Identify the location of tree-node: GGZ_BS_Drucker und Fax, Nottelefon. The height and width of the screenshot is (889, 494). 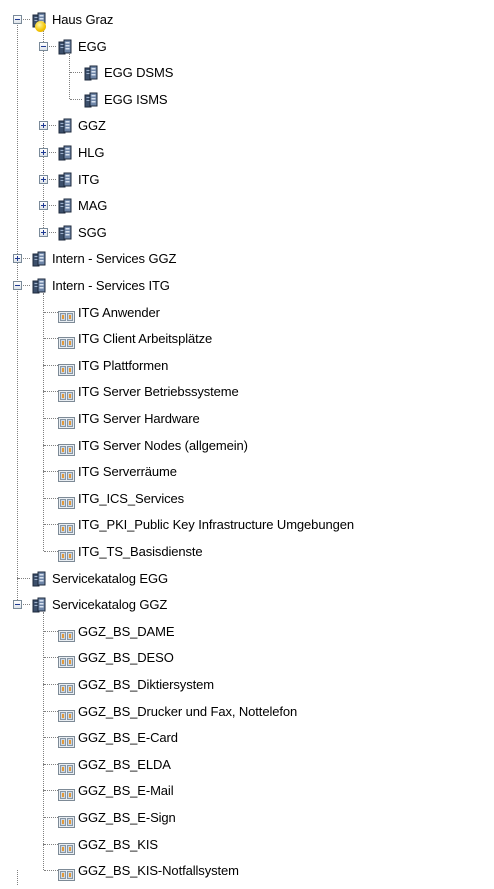
(247, 711).